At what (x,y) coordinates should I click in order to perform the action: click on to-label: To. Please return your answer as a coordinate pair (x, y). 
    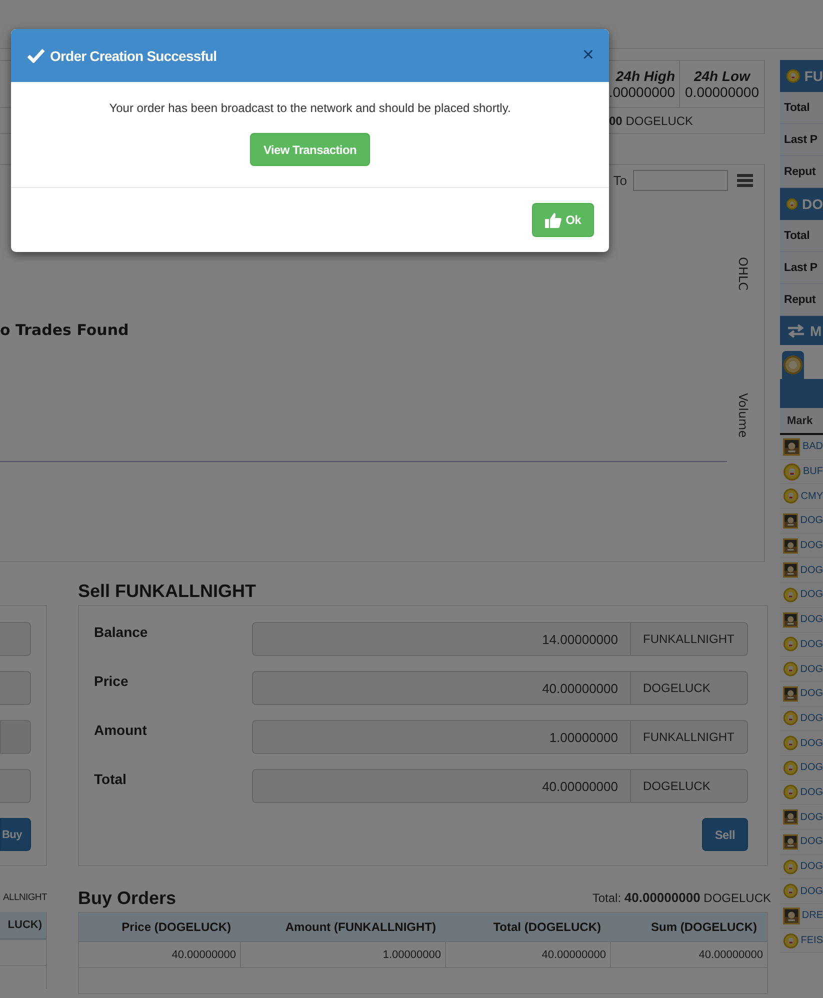
    Looking at the image, I should click on (620, 180).